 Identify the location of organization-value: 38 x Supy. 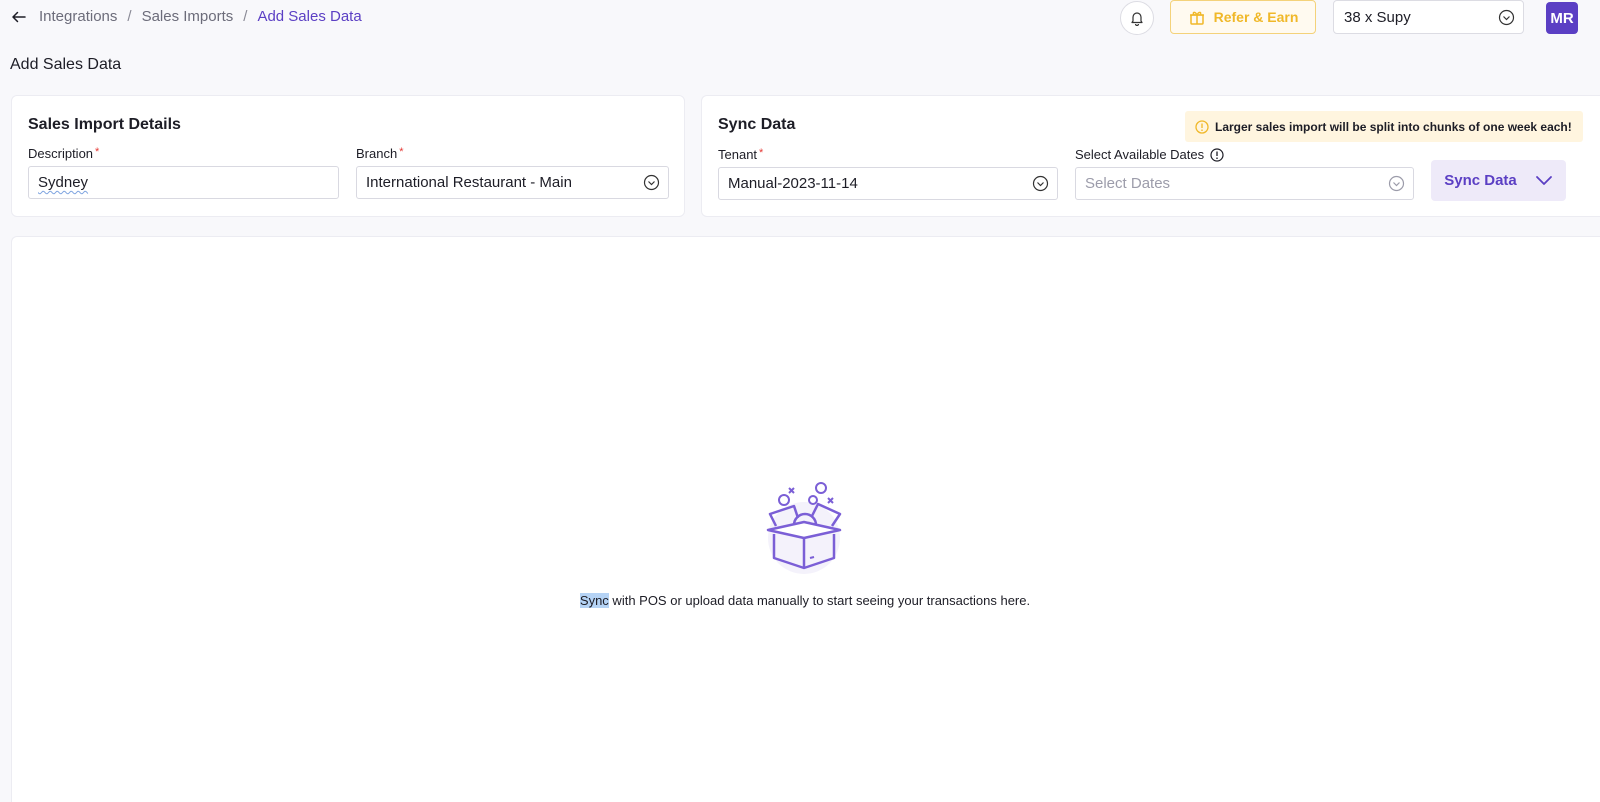
(1377, 17).